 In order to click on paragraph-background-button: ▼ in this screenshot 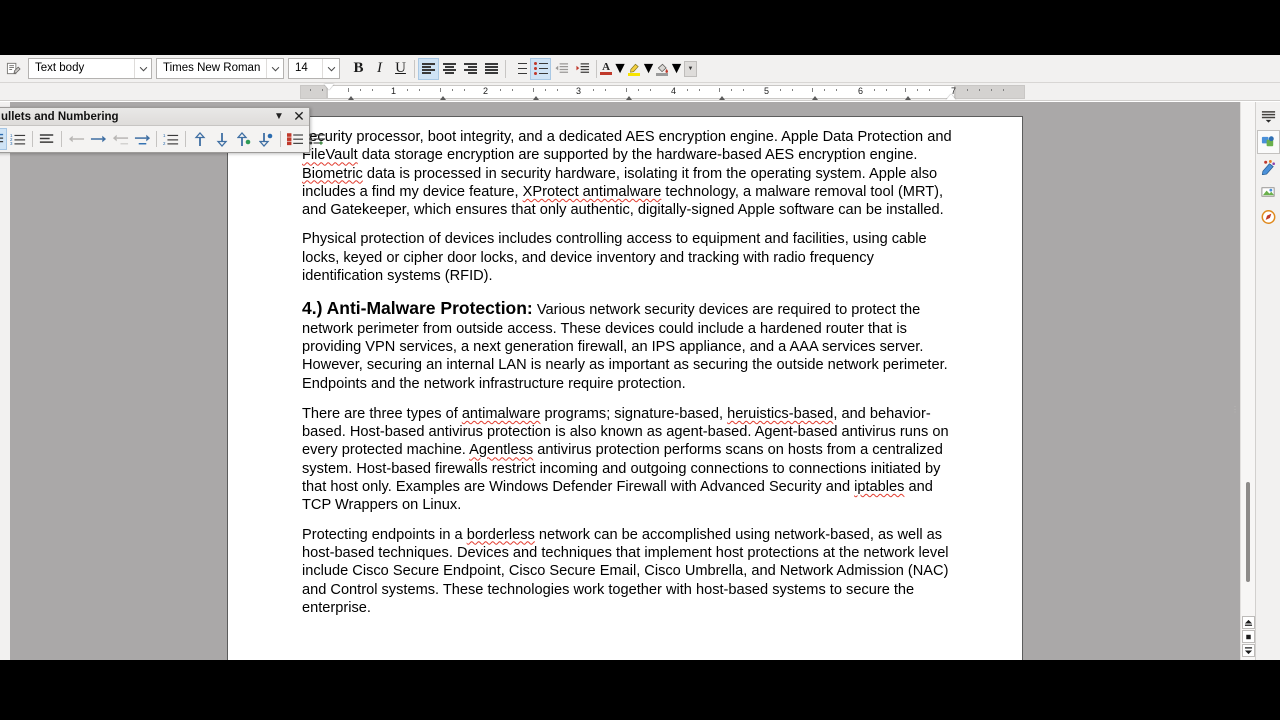, I will do `click(670, 69)`.